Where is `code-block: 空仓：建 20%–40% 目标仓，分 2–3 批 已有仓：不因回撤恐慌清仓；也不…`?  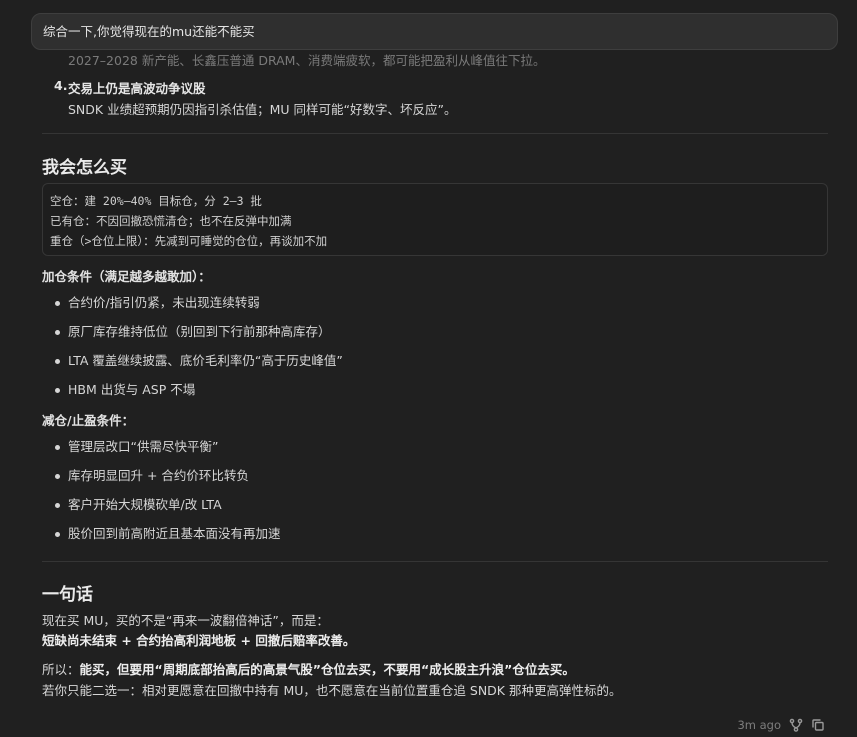 code-block: 空仓：建 20%–40% 目标仓，分 2–3 批 已有仓：不因回撤恐慌清仓；也不… is located at coordinates (435, 219).